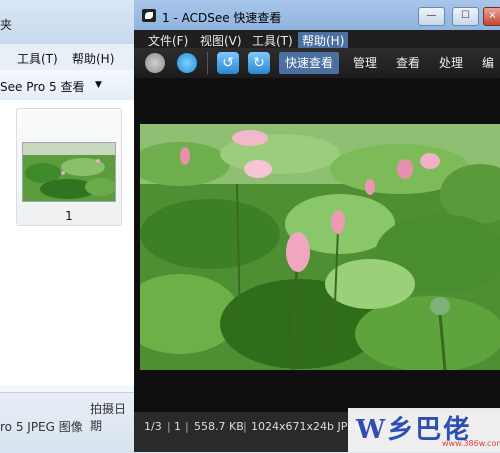 The image size is (500, 453). I want to click on menu-file: 文件(F), so click(168, 40).